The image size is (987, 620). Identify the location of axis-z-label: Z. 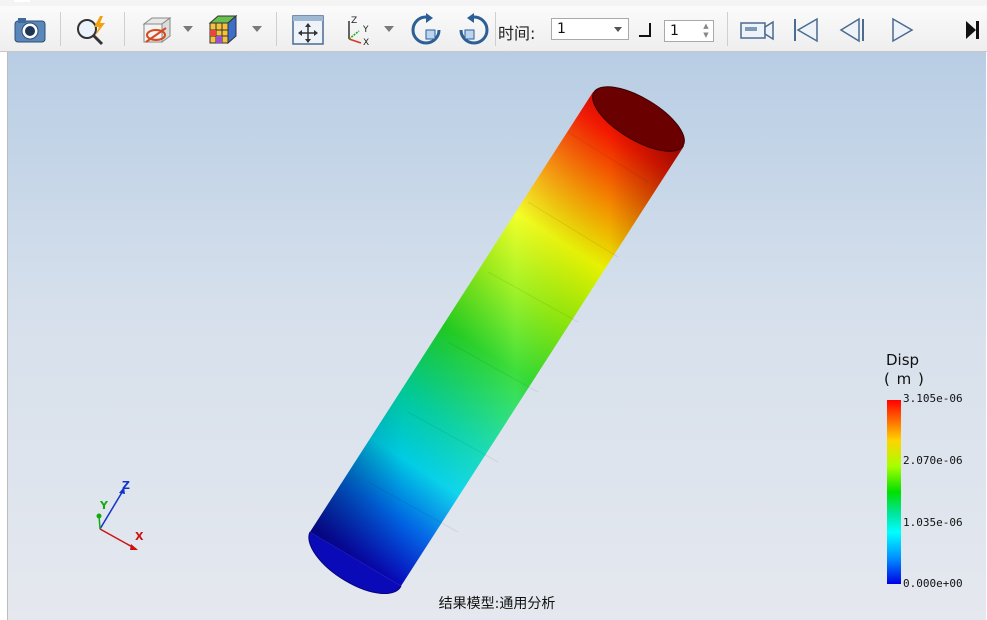
(126, 485).